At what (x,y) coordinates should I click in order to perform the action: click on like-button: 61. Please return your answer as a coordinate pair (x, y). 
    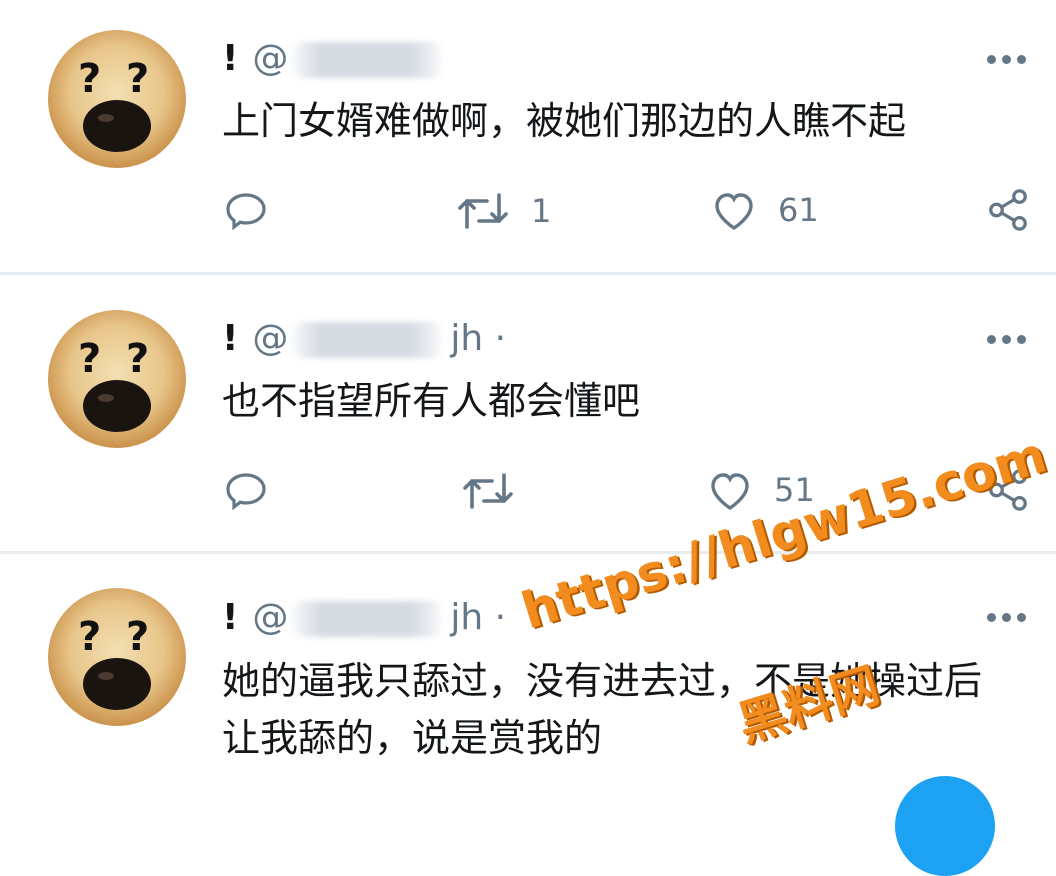
    Looking at the image, I should click on (764, 210).